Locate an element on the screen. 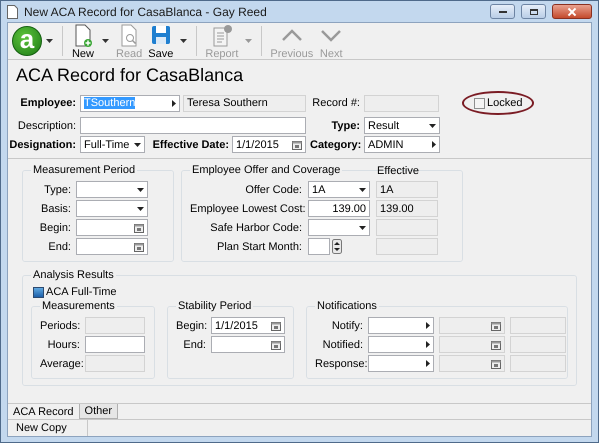  field-label: Basis: is located at coordinates (55, 208).